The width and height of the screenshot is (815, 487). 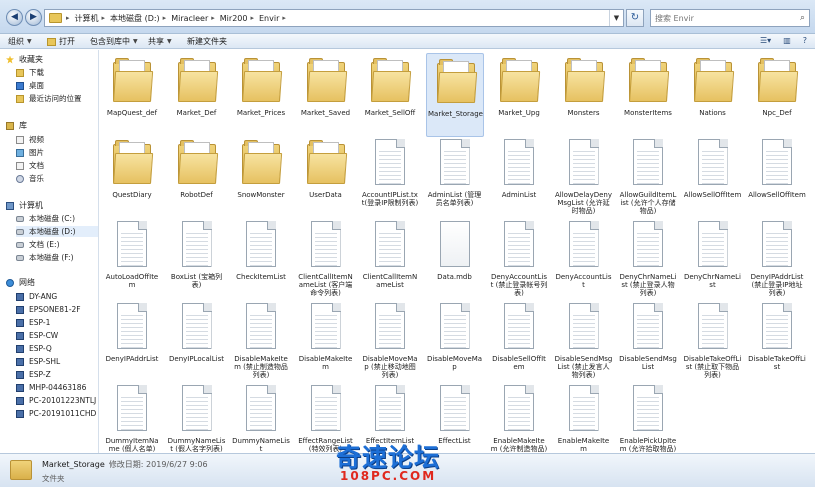 I want to click on file-item: DummyItemName (假人名单), so click(x=132, y=417).